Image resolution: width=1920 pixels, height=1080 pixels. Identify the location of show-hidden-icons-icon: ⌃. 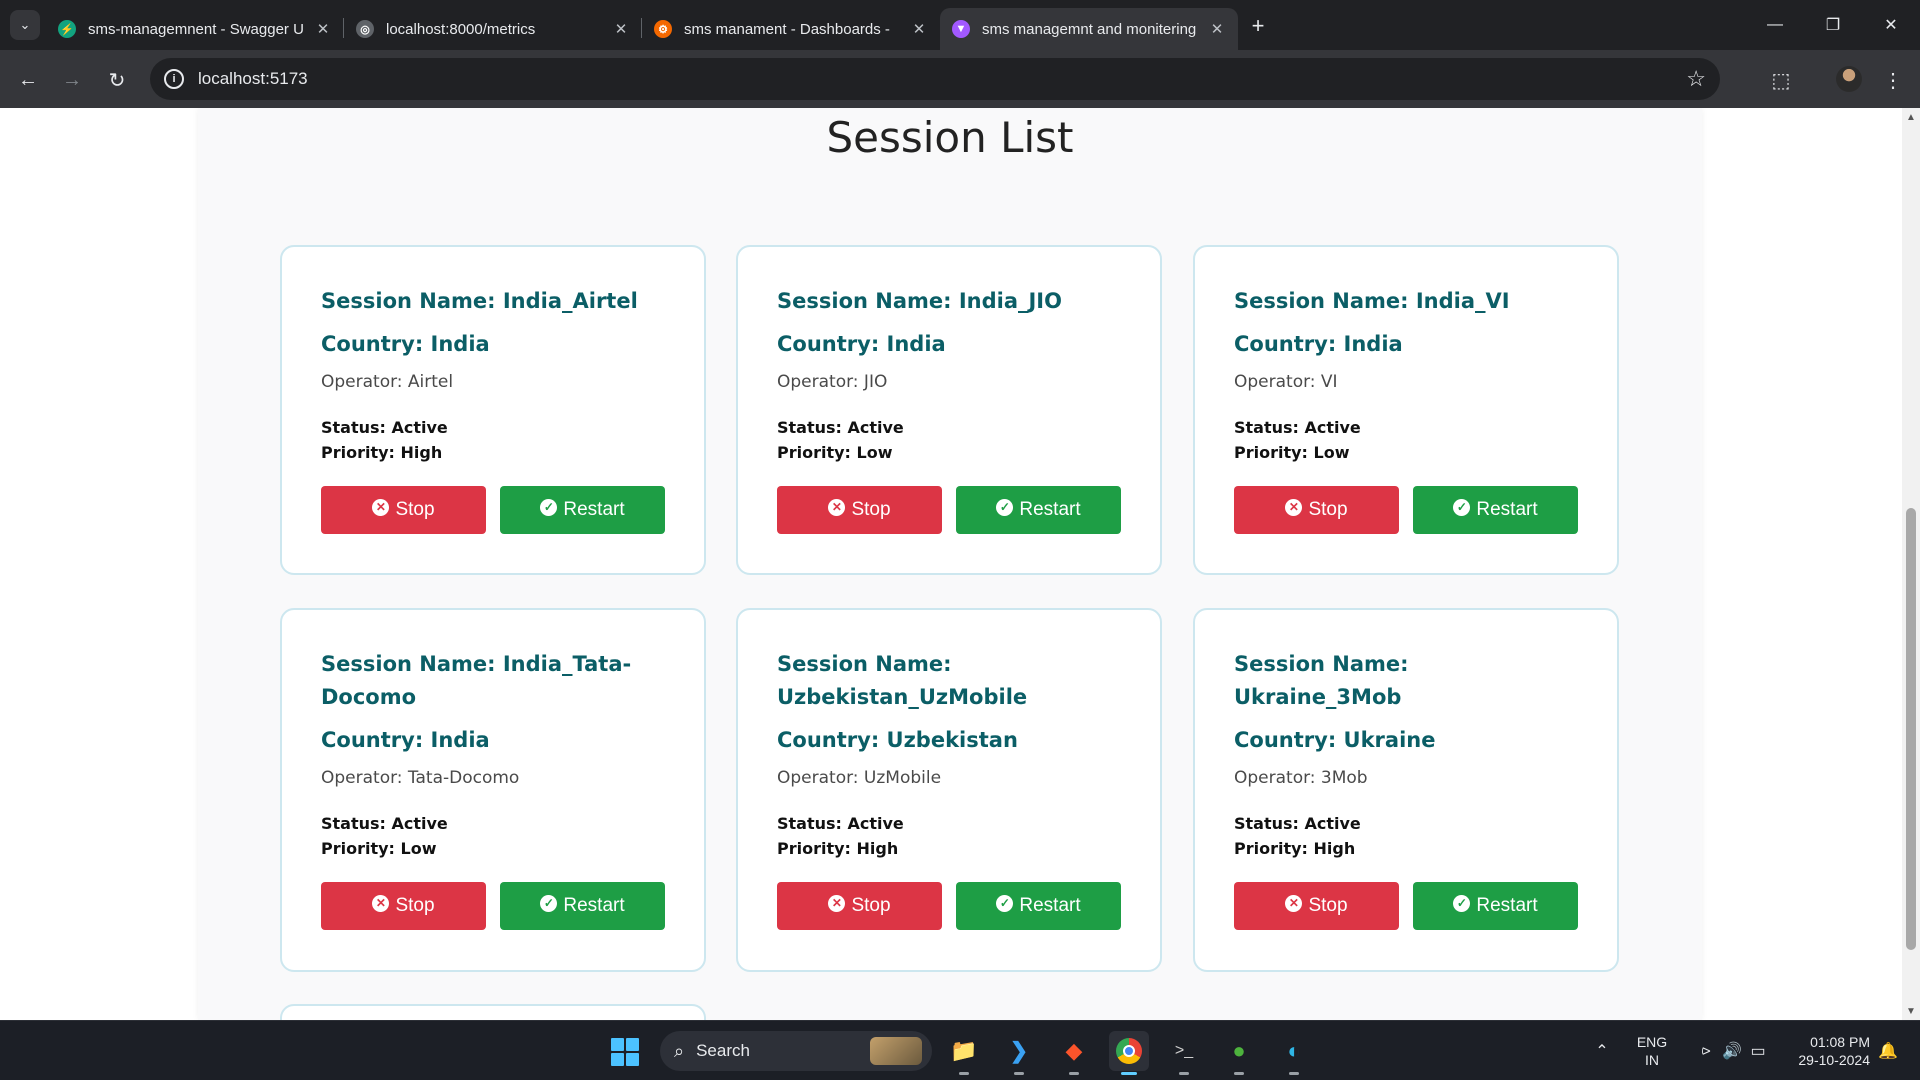
(1602, 1051).